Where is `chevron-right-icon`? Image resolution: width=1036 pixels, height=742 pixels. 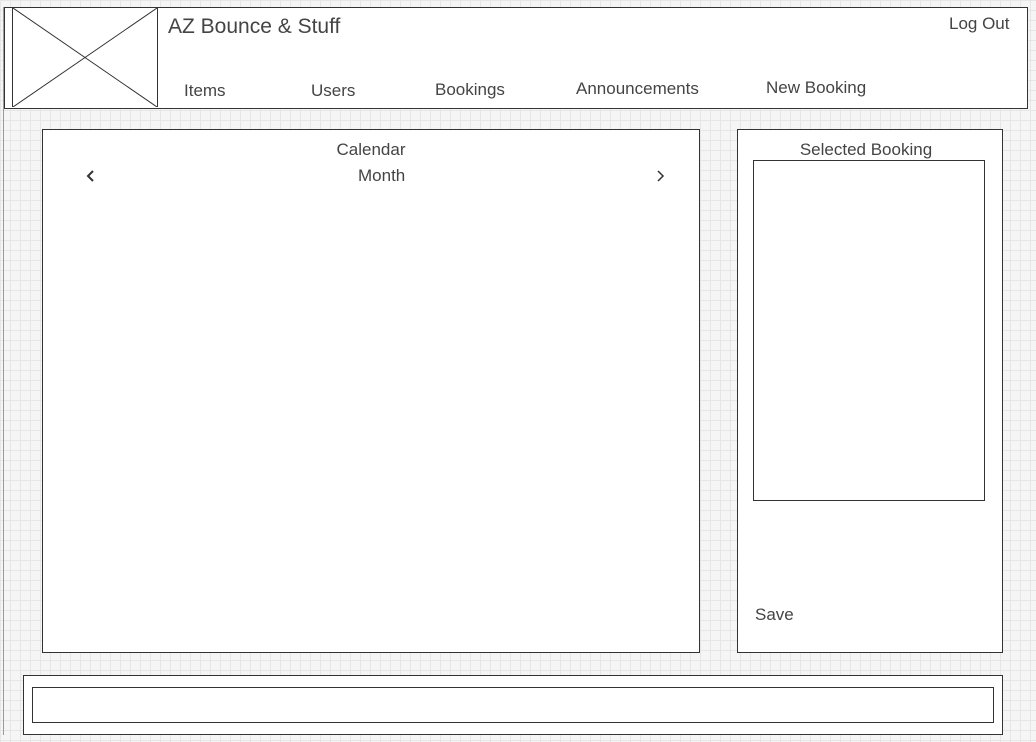 chevron-right-icon is located at coordinates (660, 176).